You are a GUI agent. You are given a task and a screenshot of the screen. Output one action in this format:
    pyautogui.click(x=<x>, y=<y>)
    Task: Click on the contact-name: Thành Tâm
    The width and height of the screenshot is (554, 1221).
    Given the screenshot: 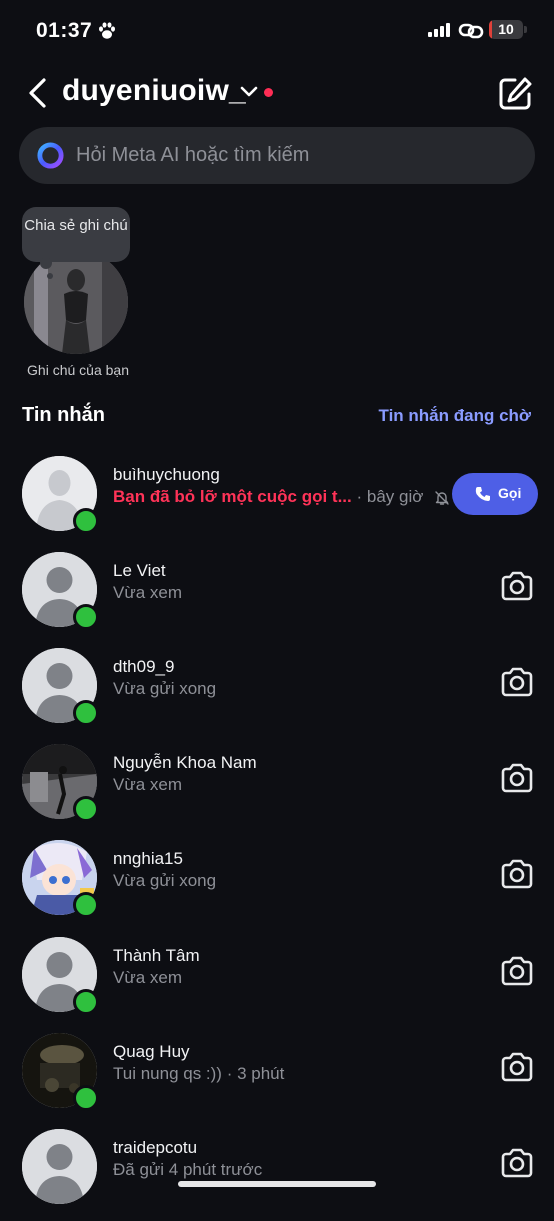 What is the action you would take?
    pyautogui.click(x=156, y=955)
    